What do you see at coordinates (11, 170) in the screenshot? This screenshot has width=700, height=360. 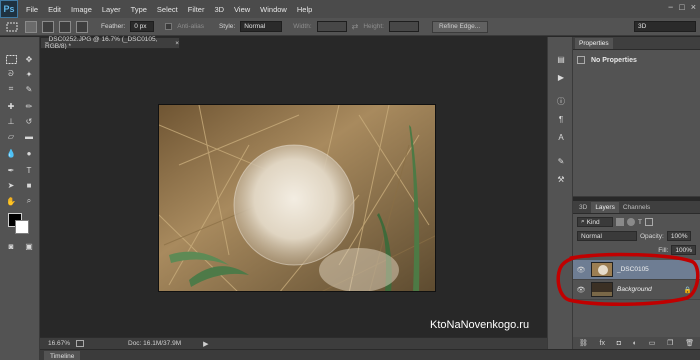 I see `pen-tool-icon: ✒` at bounding box center [11, 170].